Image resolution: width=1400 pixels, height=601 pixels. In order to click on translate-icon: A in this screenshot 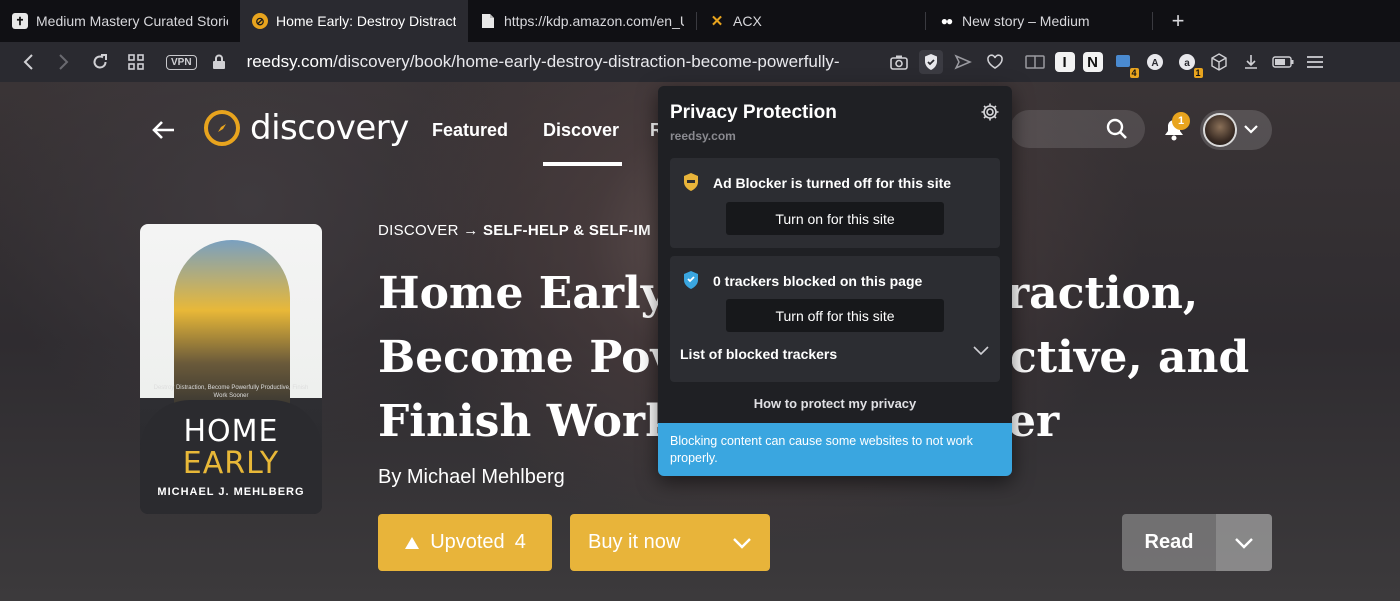, I will do `click(1155, 62)`.